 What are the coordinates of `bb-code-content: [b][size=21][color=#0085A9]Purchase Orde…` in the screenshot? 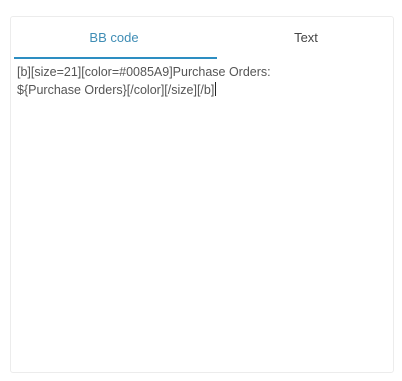 It's located at (144, 81).